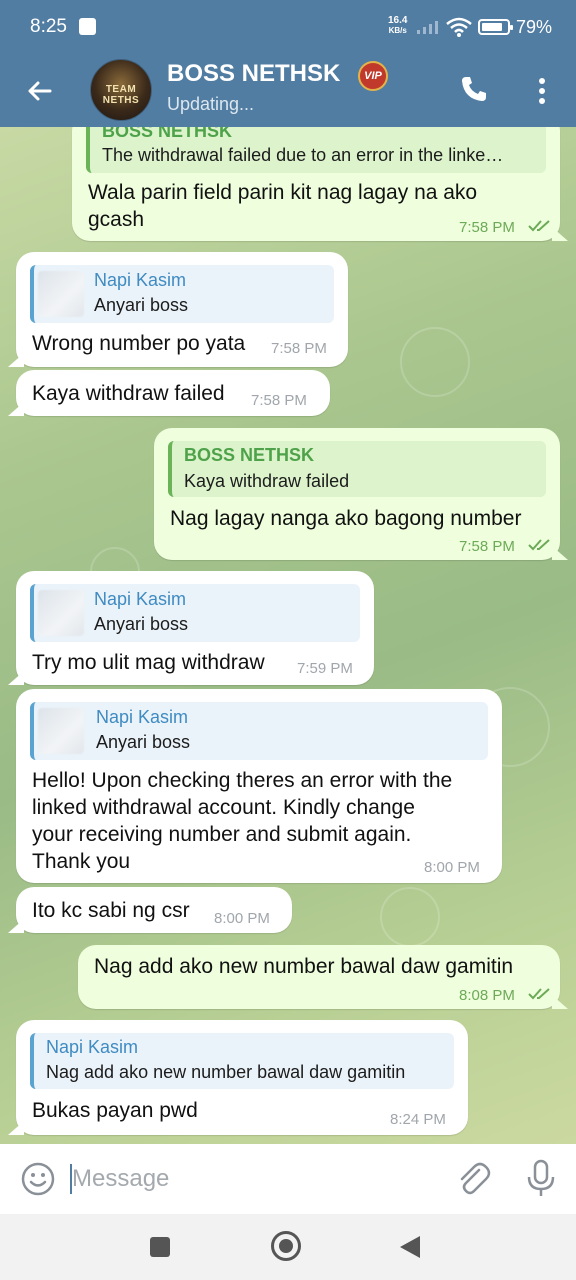 The image size is (576, 1280). What do you see at coordinates (121, 95) in the screenshot?
I see `avatar-text: TEAM NETHS` at bounding box center [121, 95].